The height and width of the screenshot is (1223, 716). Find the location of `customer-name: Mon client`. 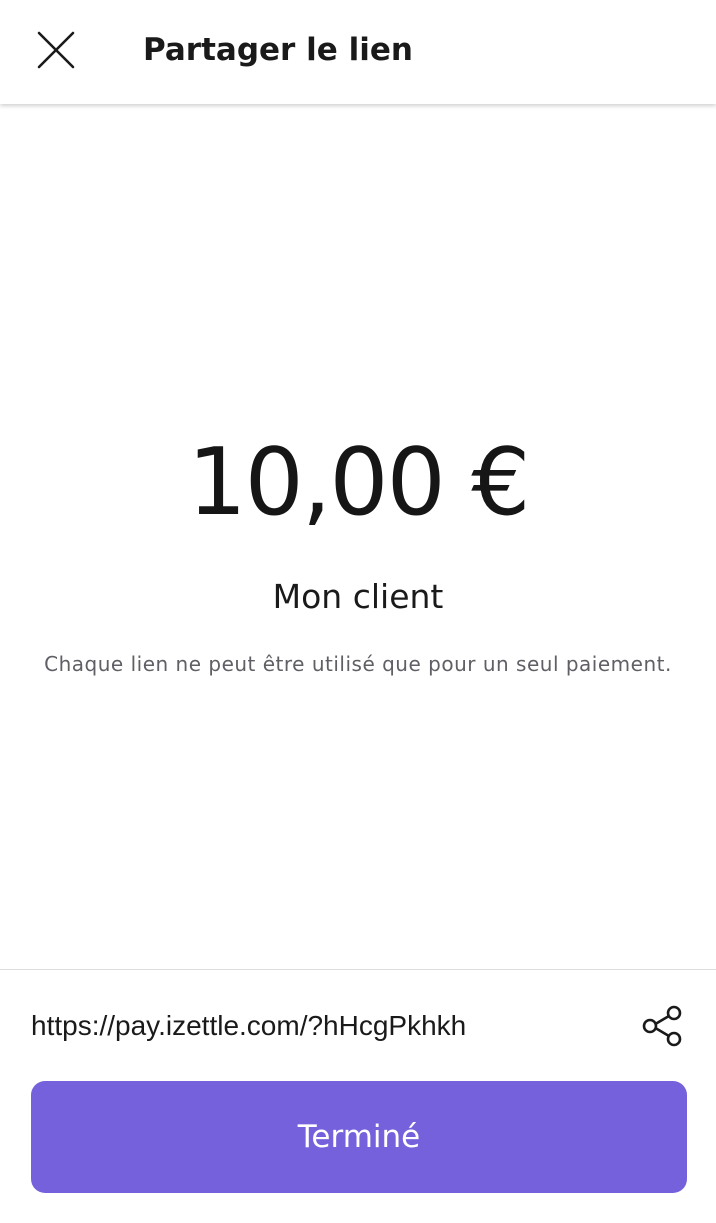

customer-name: Mon client is located at coordinates (358, 596).